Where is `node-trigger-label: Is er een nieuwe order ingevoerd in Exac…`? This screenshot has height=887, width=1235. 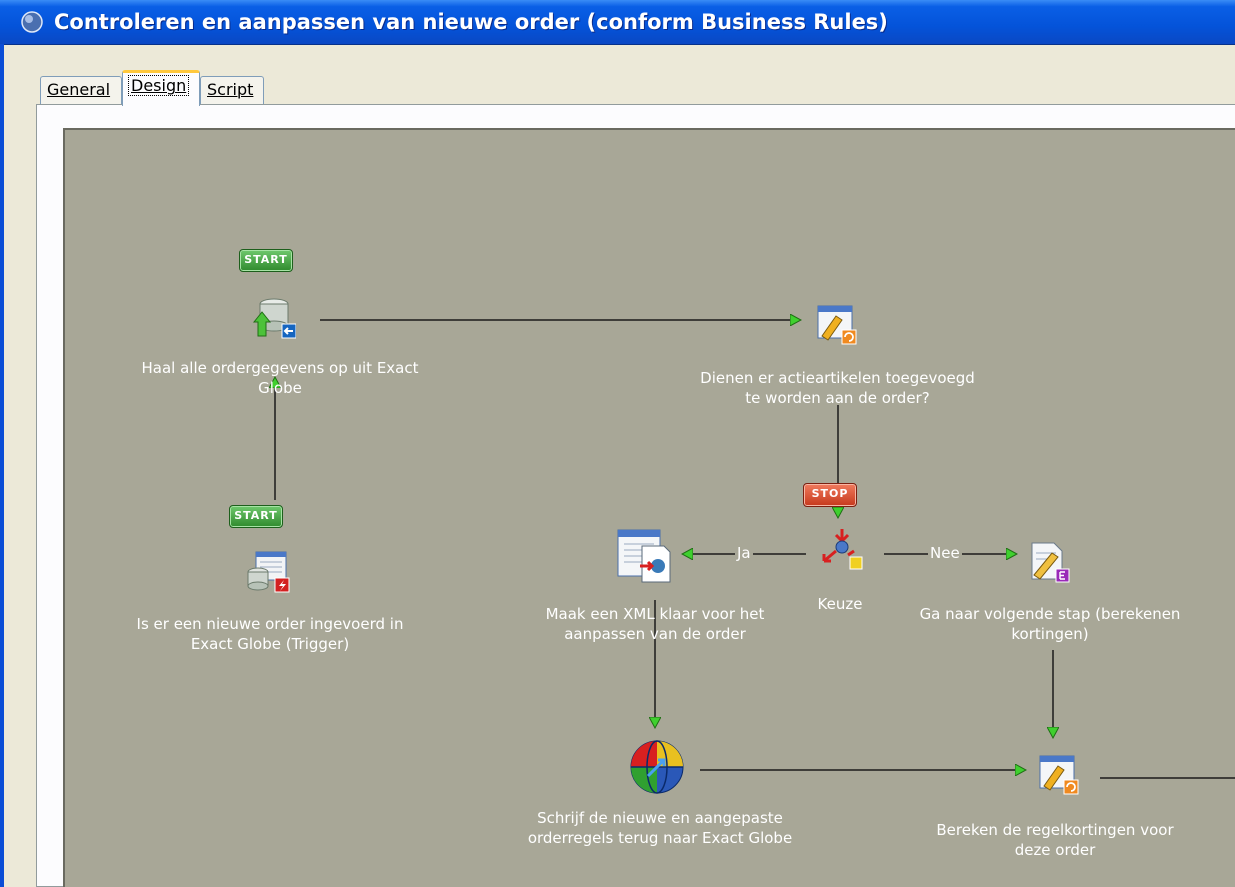 node-trigger-label: Is er een nieuwe order ingevoerd in Exac… is located at coordinates (270, 634).